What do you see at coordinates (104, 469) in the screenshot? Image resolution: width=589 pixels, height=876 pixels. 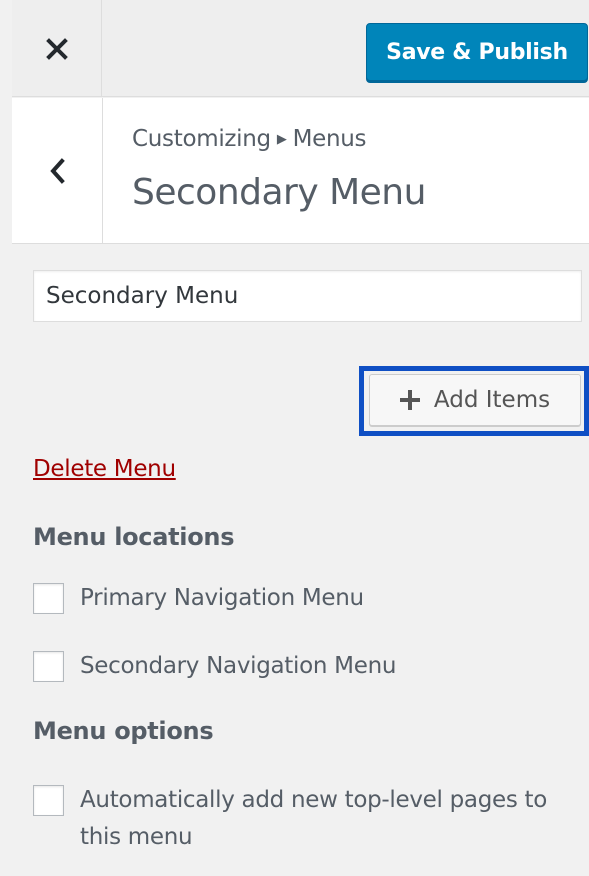 I see `delete-menu-link: Delete Menu` at bounding box center [104, 469].